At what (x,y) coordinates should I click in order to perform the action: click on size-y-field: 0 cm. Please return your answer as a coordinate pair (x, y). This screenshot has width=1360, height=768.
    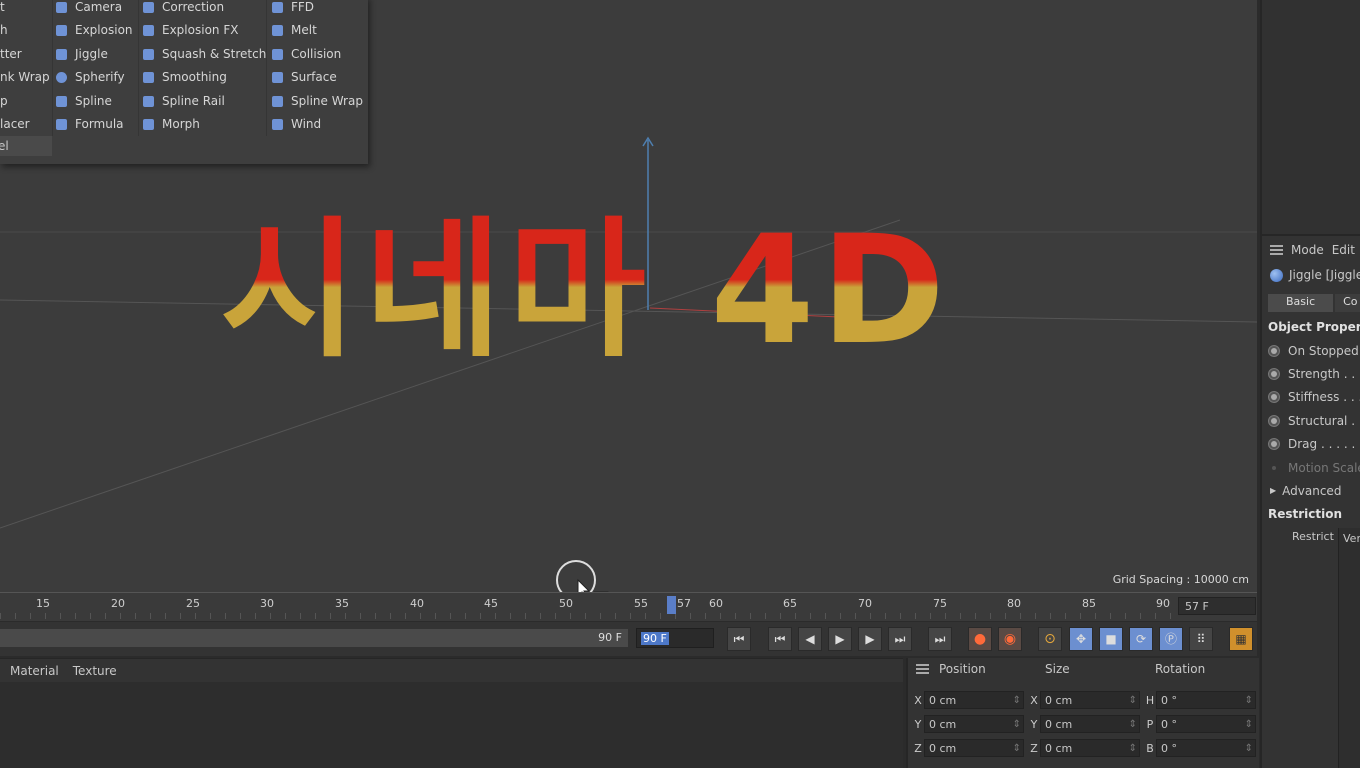
    Looking at the image, I should click on (1090, 724).